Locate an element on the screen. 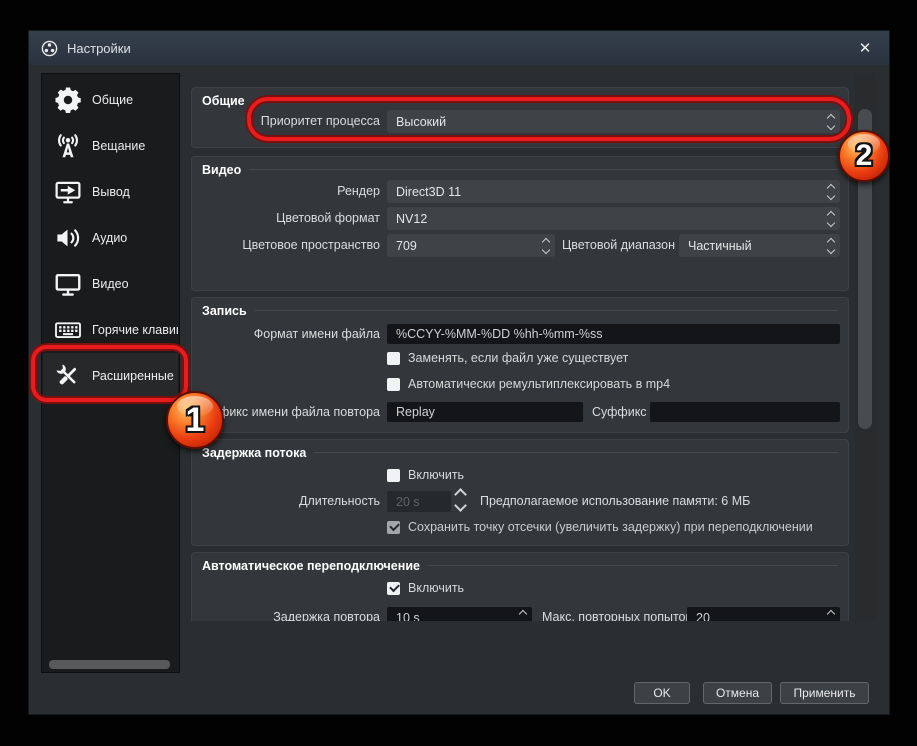 This screenshot has width=917, height=746. overwrite-file-option: Заменять, если файл уже существует is located at coordinates (507, 358).